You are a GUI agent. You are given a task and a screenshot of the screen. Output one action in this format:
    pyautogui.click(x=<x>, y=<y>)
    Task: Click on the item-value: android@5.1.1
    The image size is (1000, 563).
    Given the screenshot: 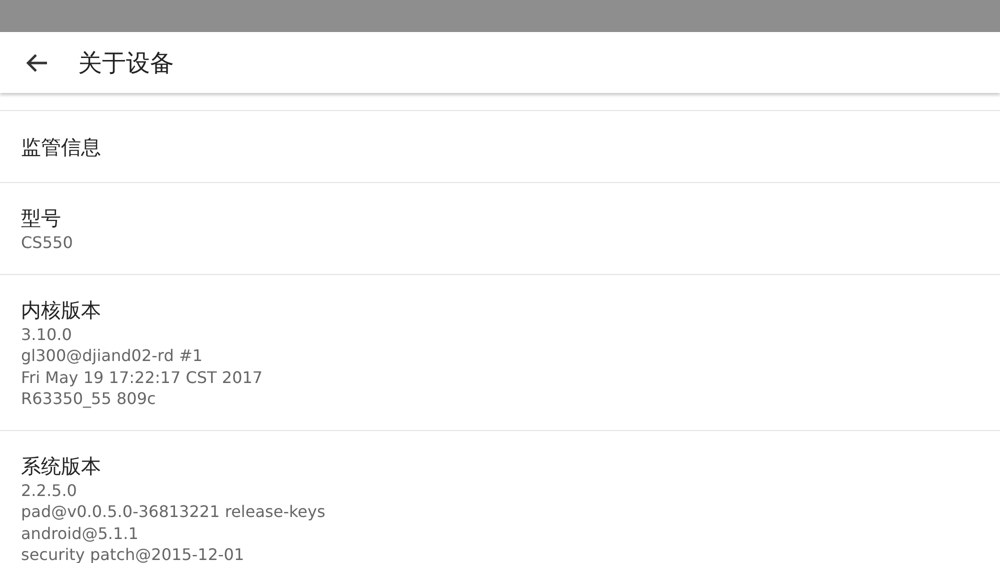 What is the action you would take?
    pyautogui.click(x=80, y=533)
    